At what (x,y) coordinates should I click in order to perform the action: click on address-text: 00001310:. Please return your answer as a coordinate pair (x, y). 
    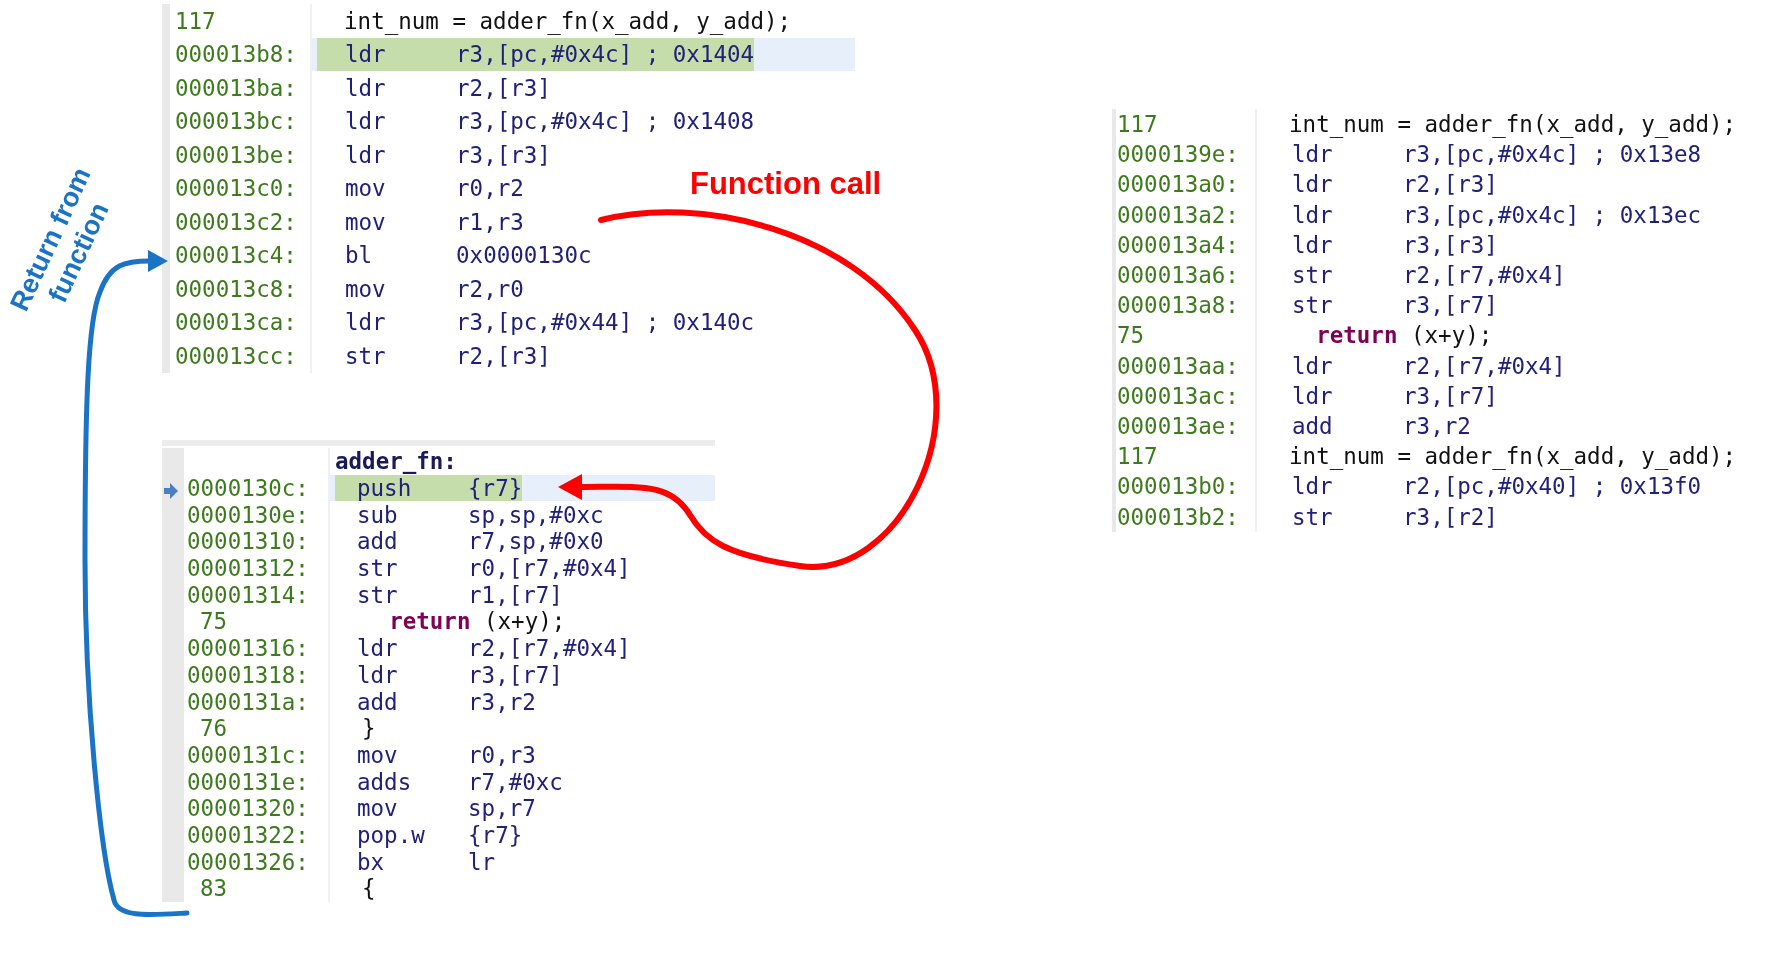
    Looking at the image, I should click on (248, 541).